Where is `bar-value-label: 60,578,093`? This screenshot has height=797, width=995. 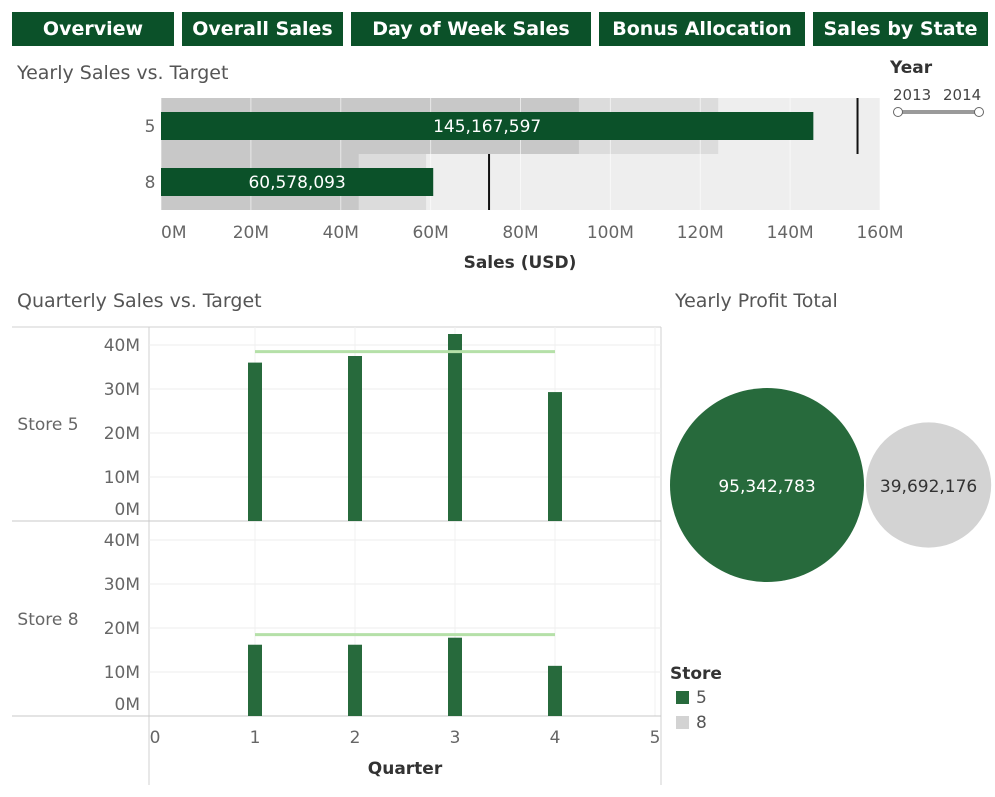
bar-value-label: 60,578,093 is located at coordinates (296, 183).